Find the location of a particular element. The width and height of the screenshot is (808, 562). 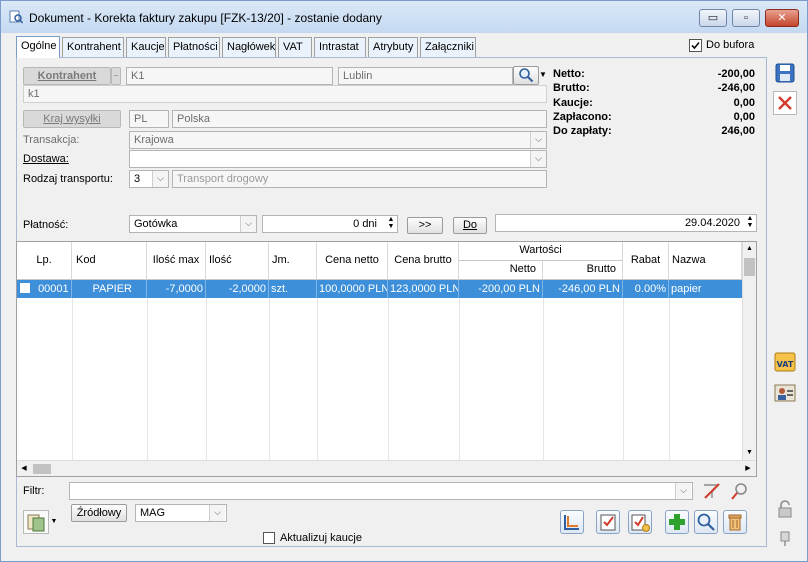

vat-button: VAT is located at coordinates (785, 362).